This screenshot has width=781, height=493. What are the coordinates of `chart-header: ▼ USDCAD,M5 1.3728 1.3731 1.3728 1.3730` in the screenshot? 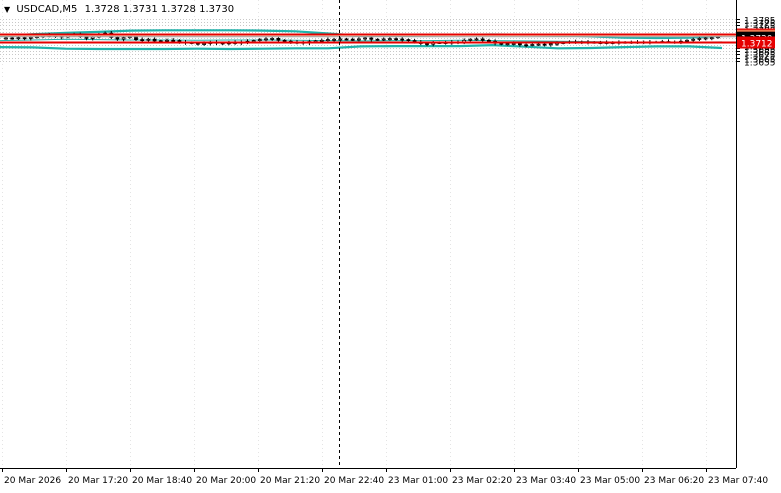 It's located at (119, 9).